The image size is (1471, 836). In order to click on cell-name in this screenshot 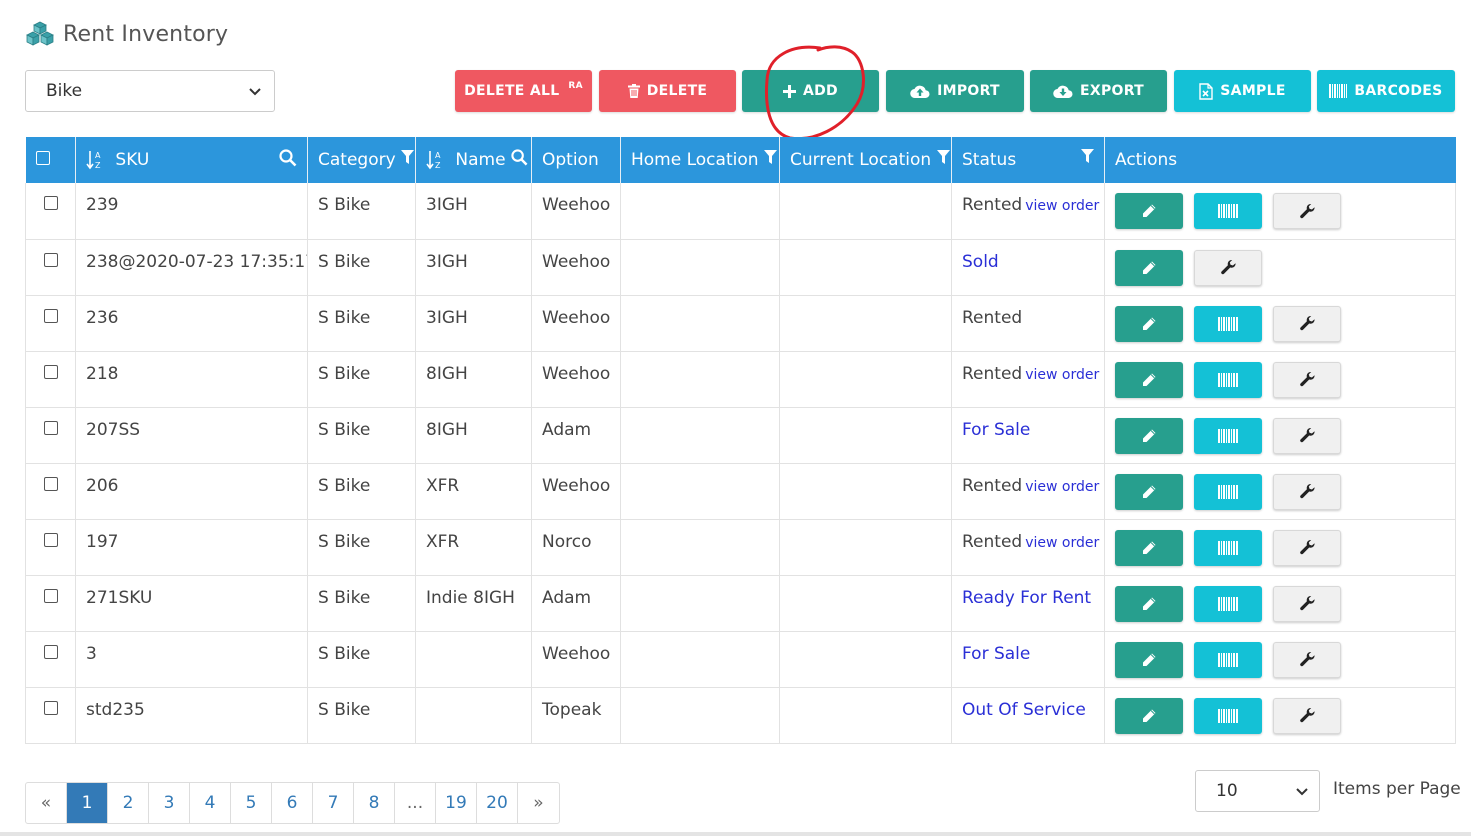, I will do `click(473, 715)`.